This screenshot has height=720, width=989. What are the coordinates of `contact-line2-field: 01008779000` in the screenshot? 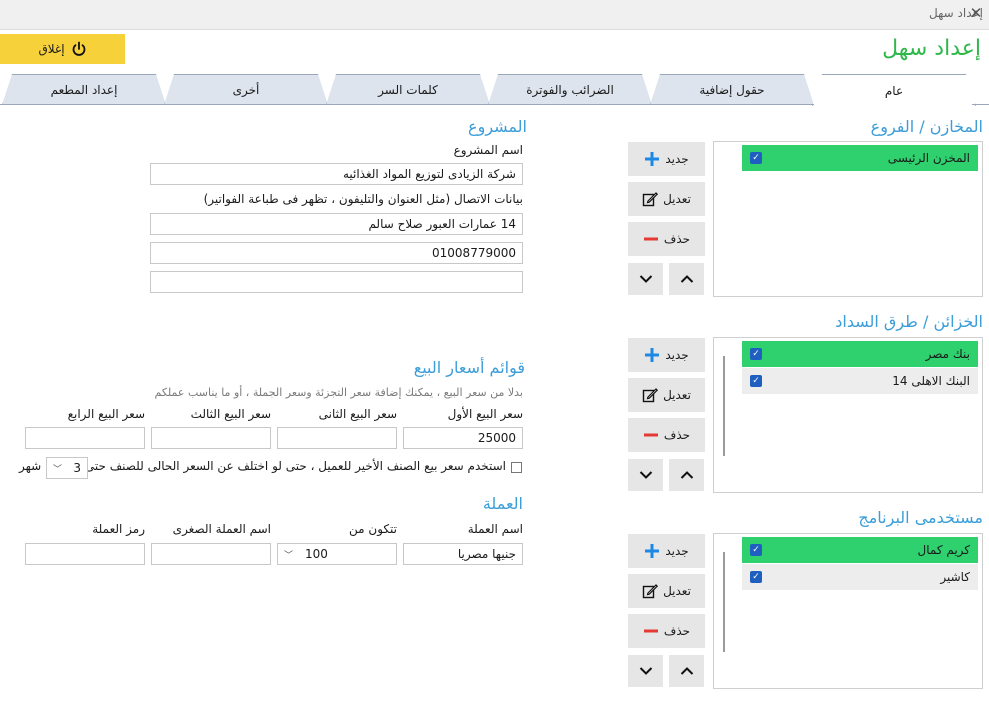 It's located at (336, 253).